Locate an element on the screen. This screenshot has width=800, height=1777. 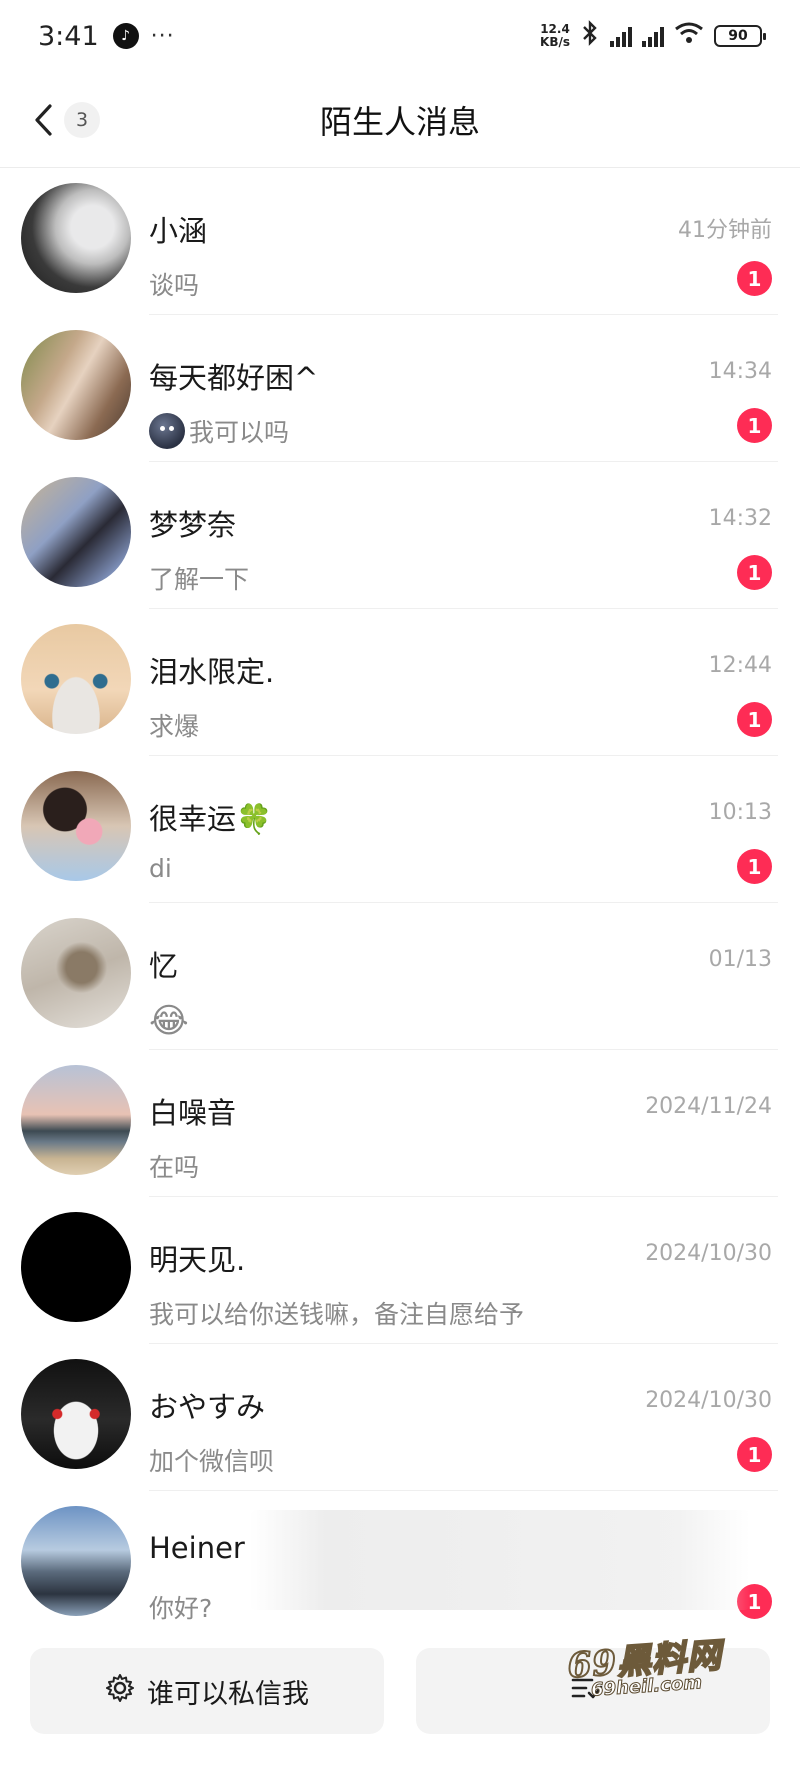
laughing-emoji-icon: 😂 is located at coordinates (169, 1021).